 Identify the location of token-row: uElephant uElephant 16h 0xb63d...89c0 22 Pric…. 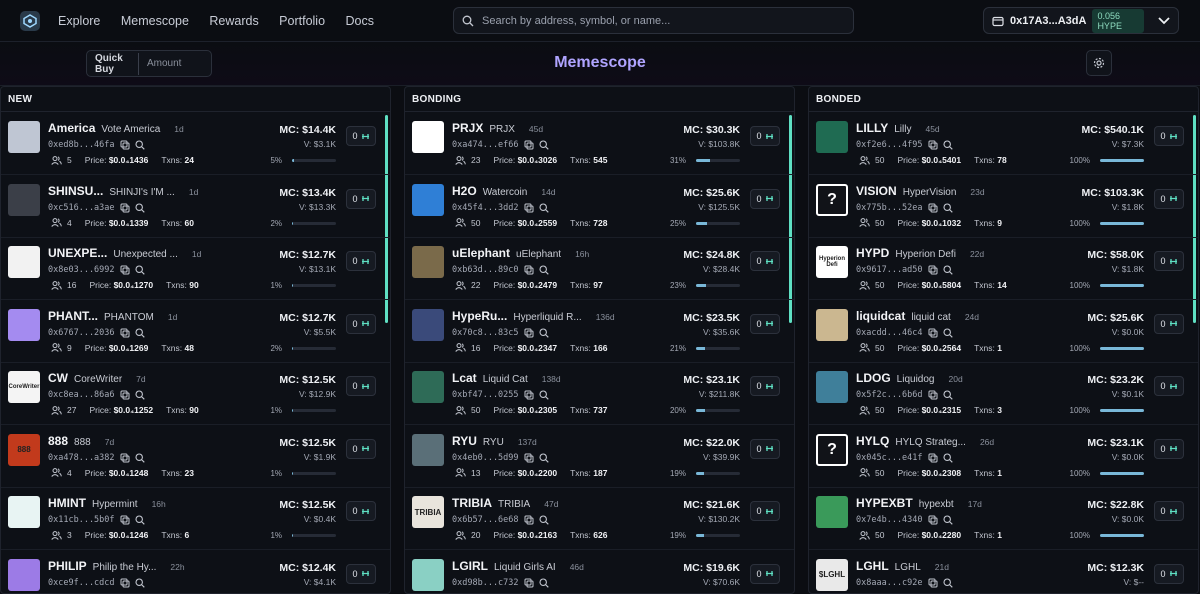
(599, 269).